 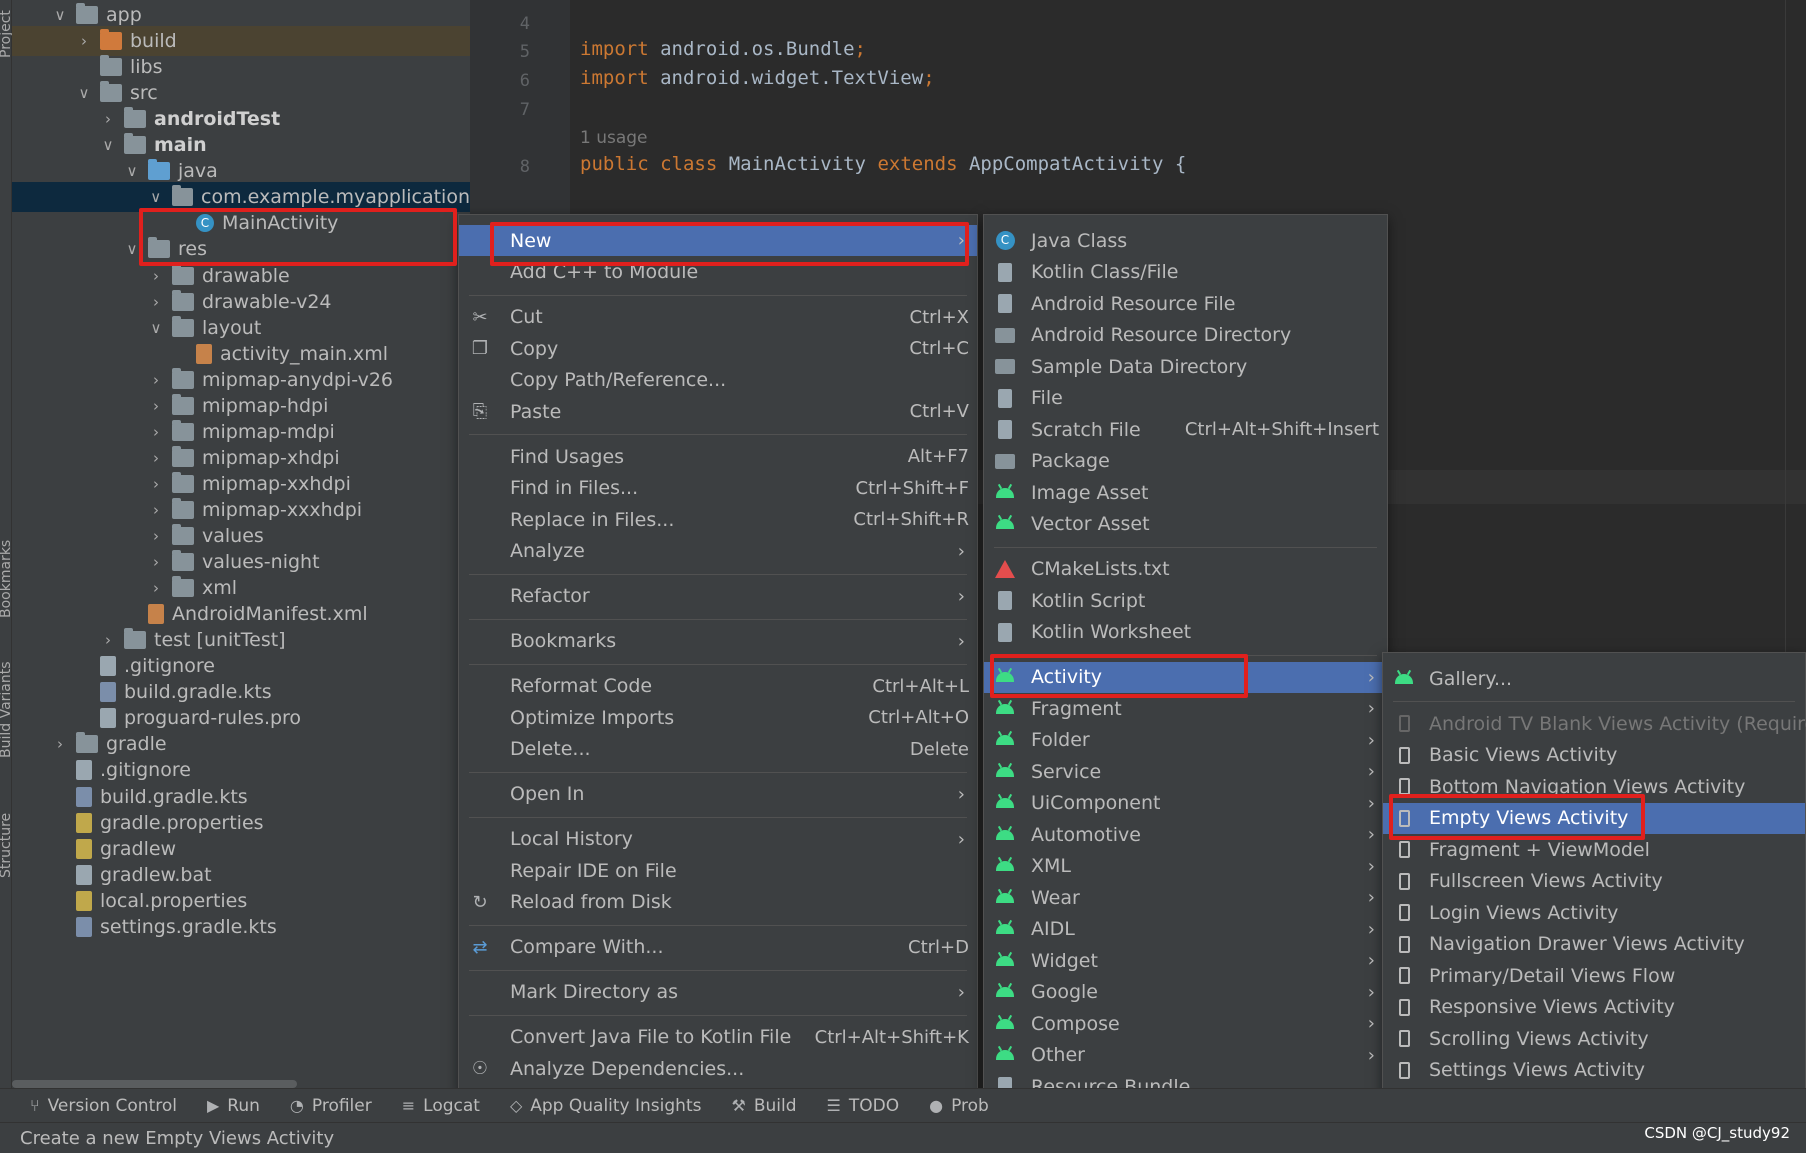 I want to click on doc-icon, so click(x=1005, y=272).